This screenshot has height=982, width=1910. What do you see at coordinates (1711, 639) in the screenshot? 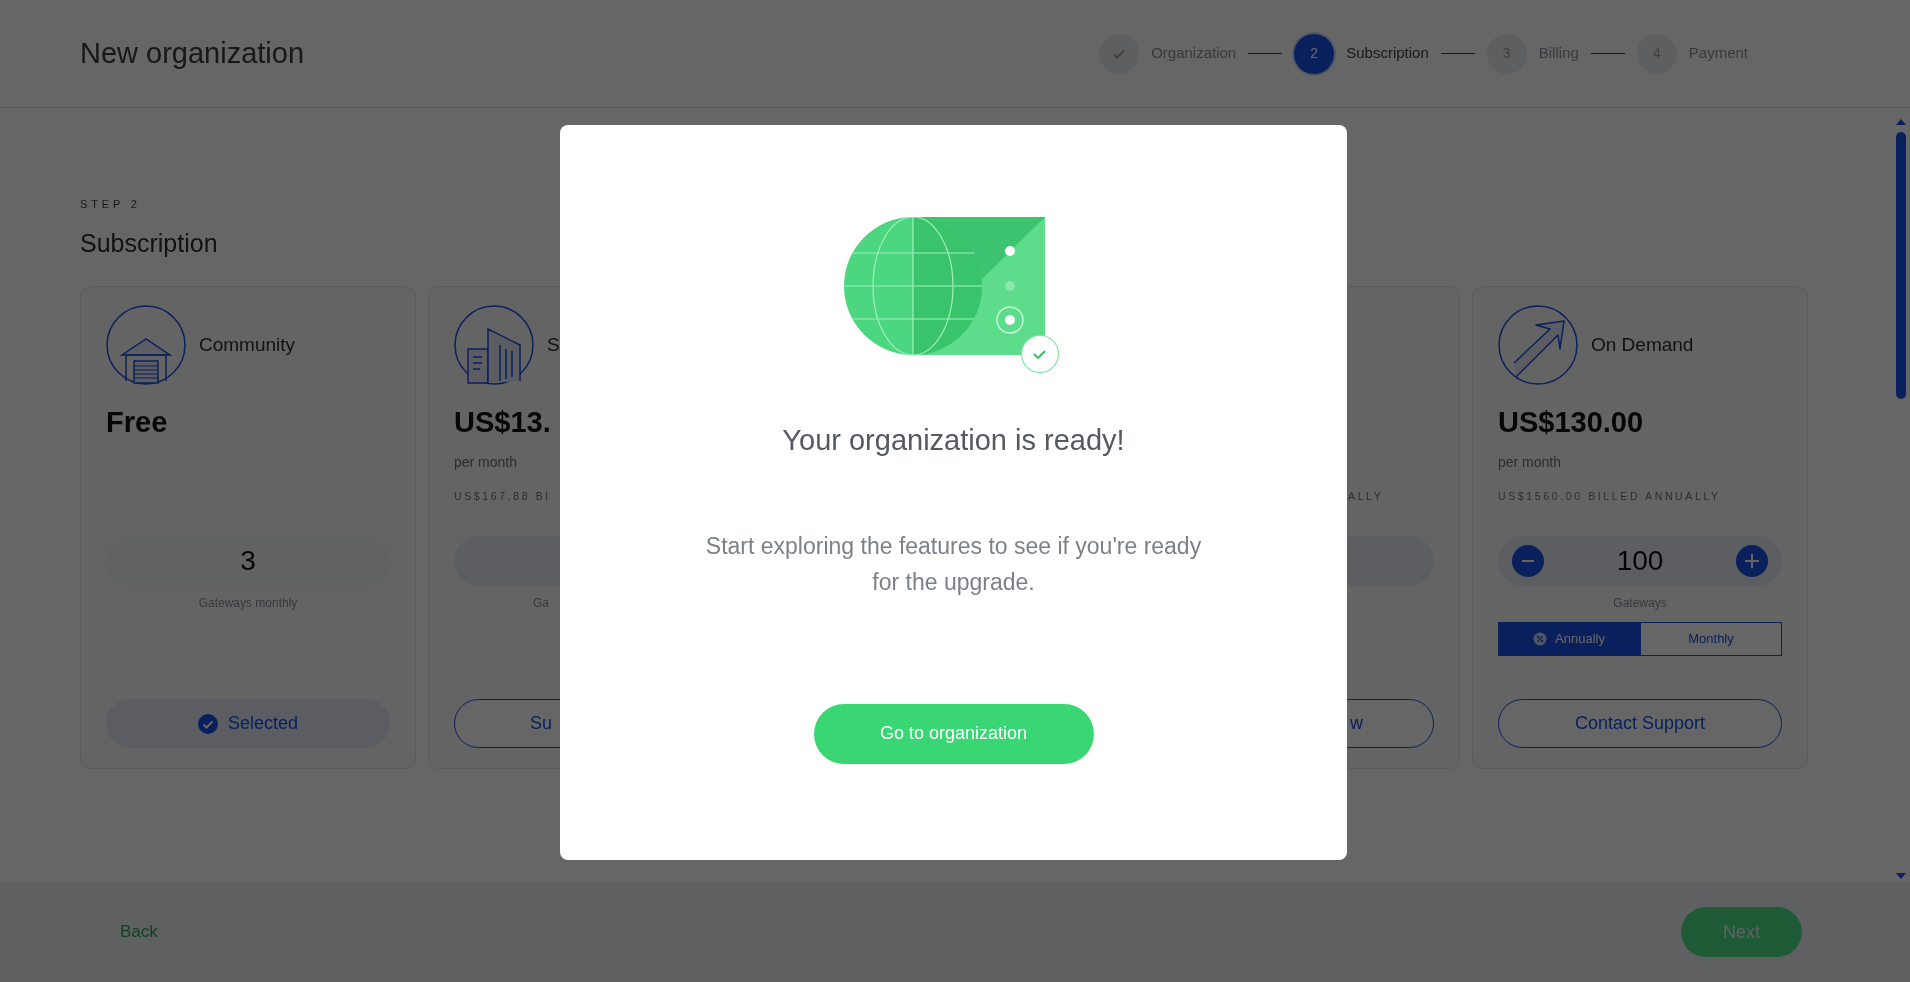
I see `billing-period-tab: Monthly` at bounding box center [1711, 639].